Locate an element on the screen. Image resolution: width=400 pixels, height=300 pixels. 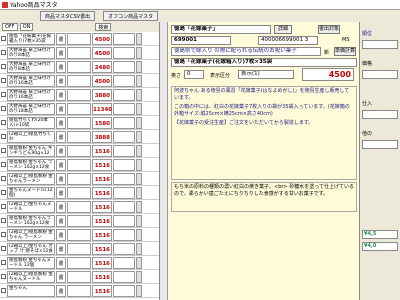
list-item: 徳島製粉 金ちゃん キンギうどん90g×12袋書 1516 is located at coordinates (79, 151).